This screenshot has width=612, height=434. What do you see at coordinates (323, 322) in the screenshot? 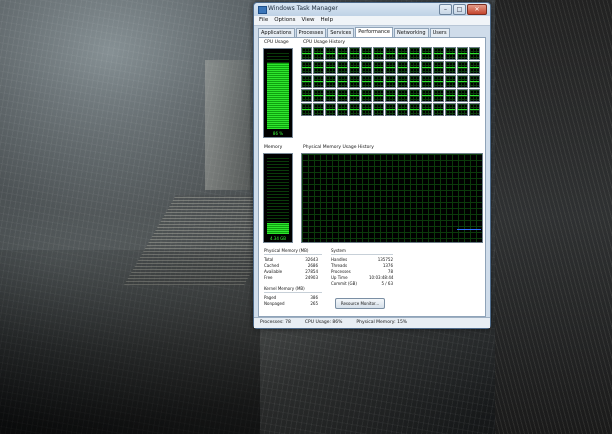
I see `status-cpu-usage: CPU Usage: 86%` at bounding box center [323, 322].